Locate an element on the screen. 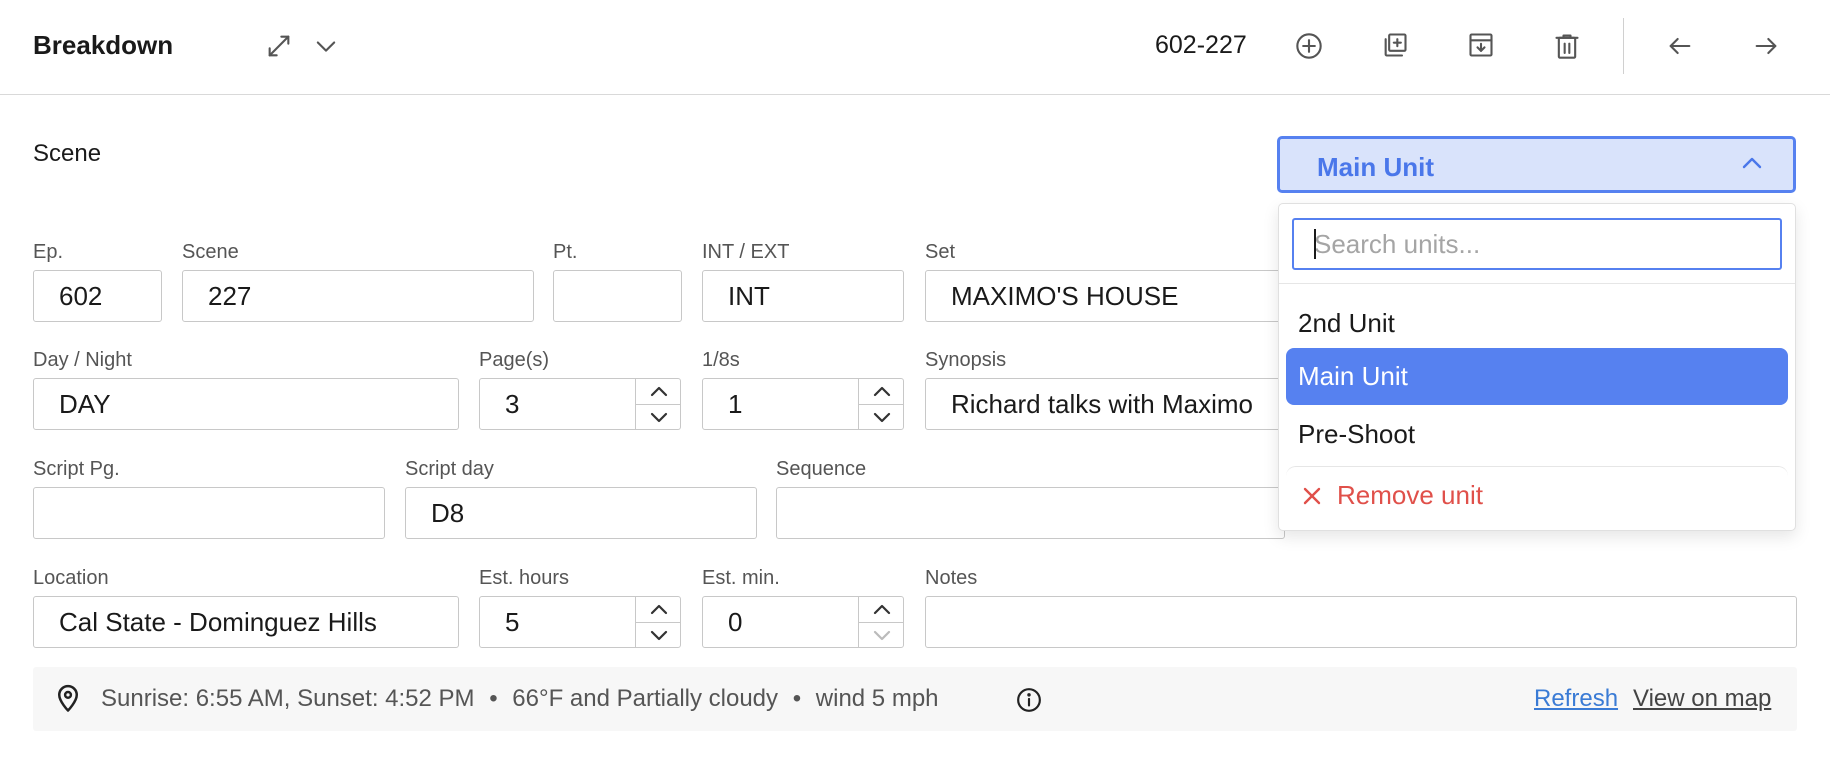 The image size is (1830, 766). est-min-increment-button is located at coordinates (881, 609).